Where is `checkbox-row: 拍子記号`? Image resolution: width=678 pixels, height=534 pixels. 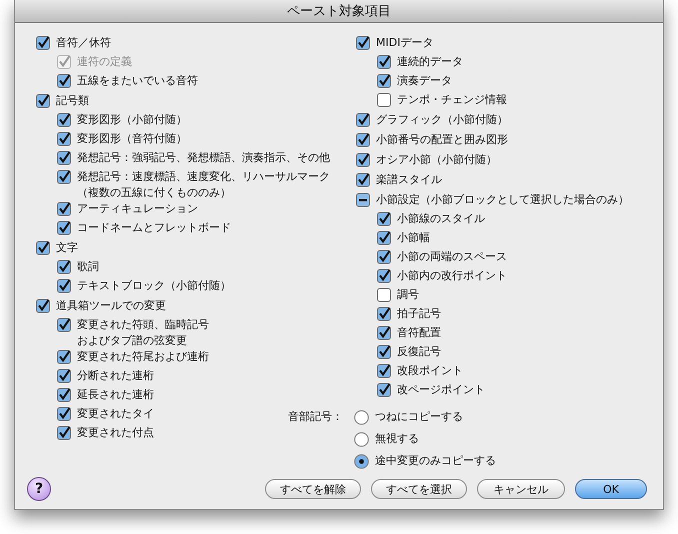
checkbox-row: 拍子記号 is located at coordinates (409, 315).